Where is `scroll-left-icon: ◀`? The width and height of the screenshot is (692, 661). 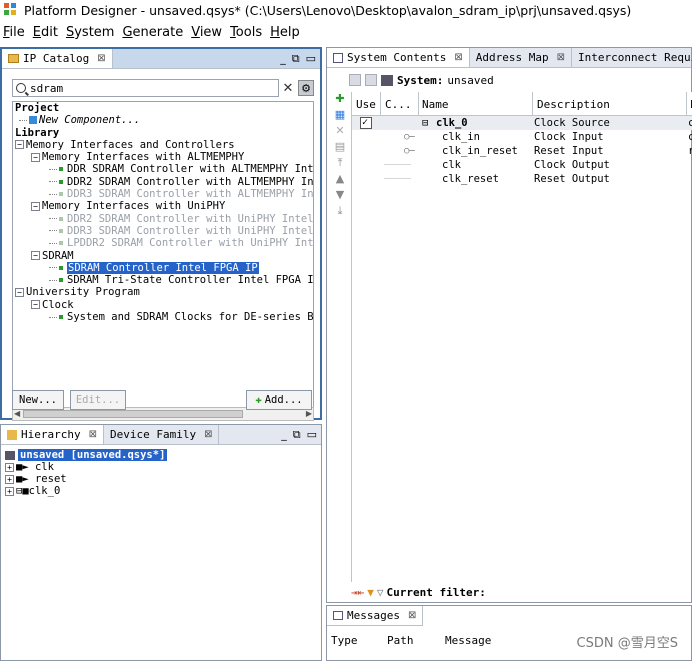 scroll-left-icon: ◀ is located at coordinates (17, 413).